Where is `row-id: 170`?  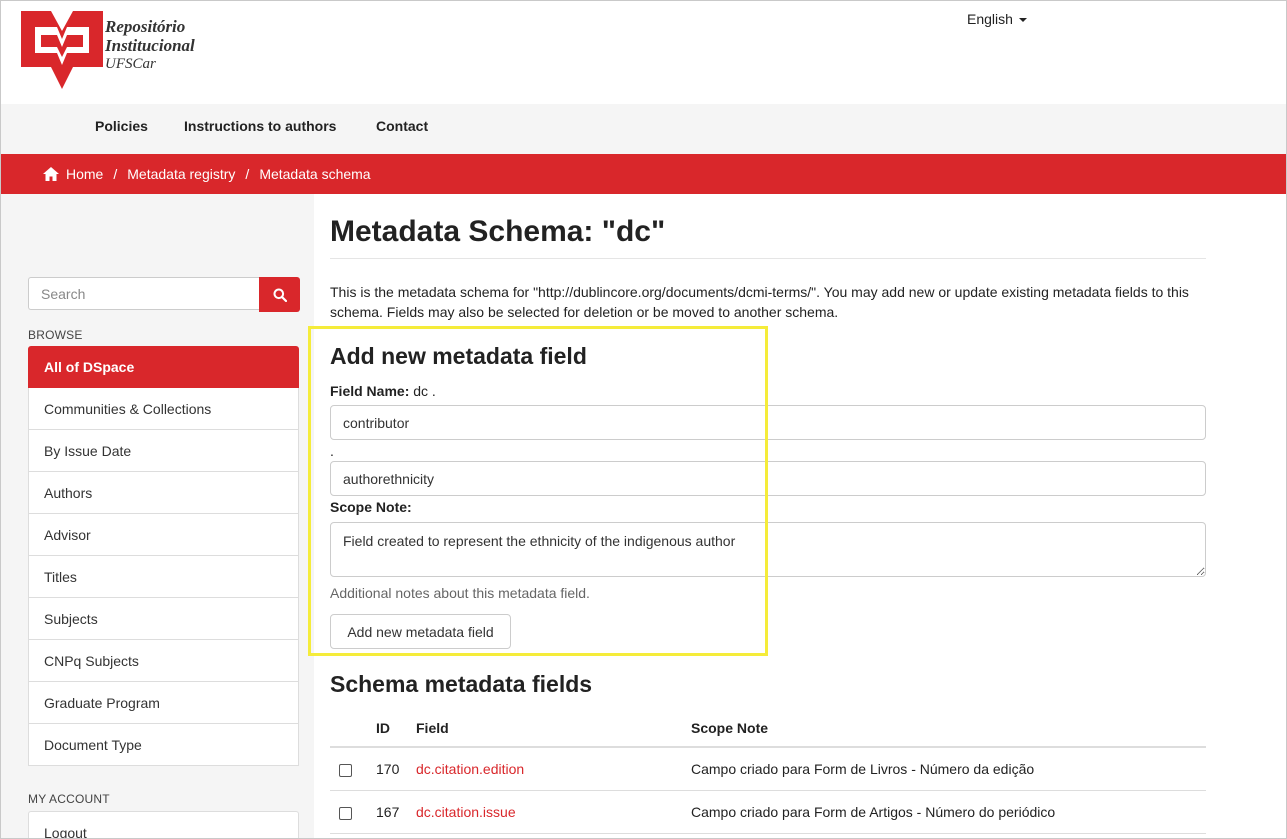
row-id: 170 is located at coordinates (396, 769).